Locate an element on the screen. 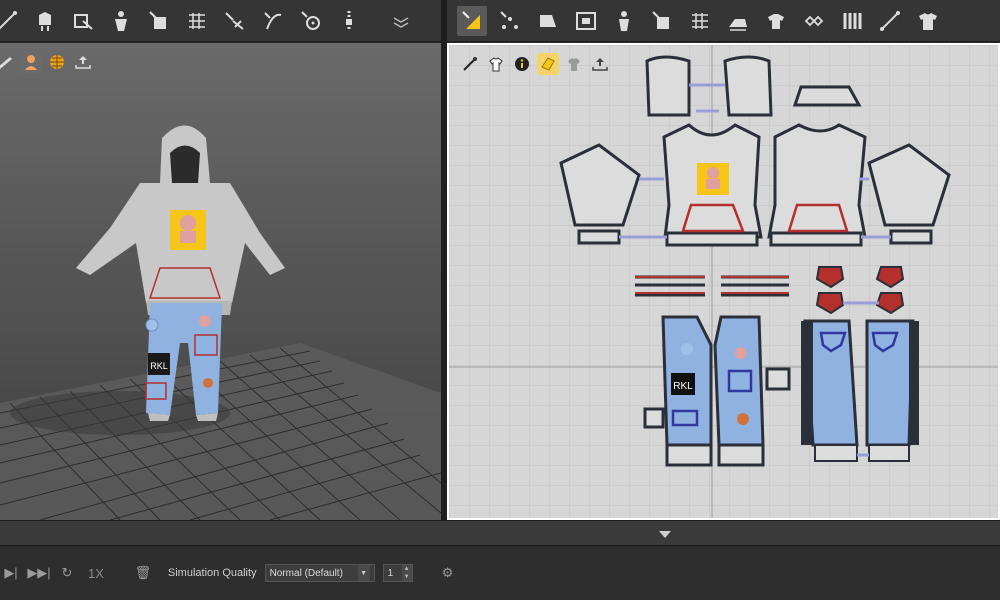 This screenshot has width=1000, height=600. avatar-display-icon is located at coordinates (31, 62).